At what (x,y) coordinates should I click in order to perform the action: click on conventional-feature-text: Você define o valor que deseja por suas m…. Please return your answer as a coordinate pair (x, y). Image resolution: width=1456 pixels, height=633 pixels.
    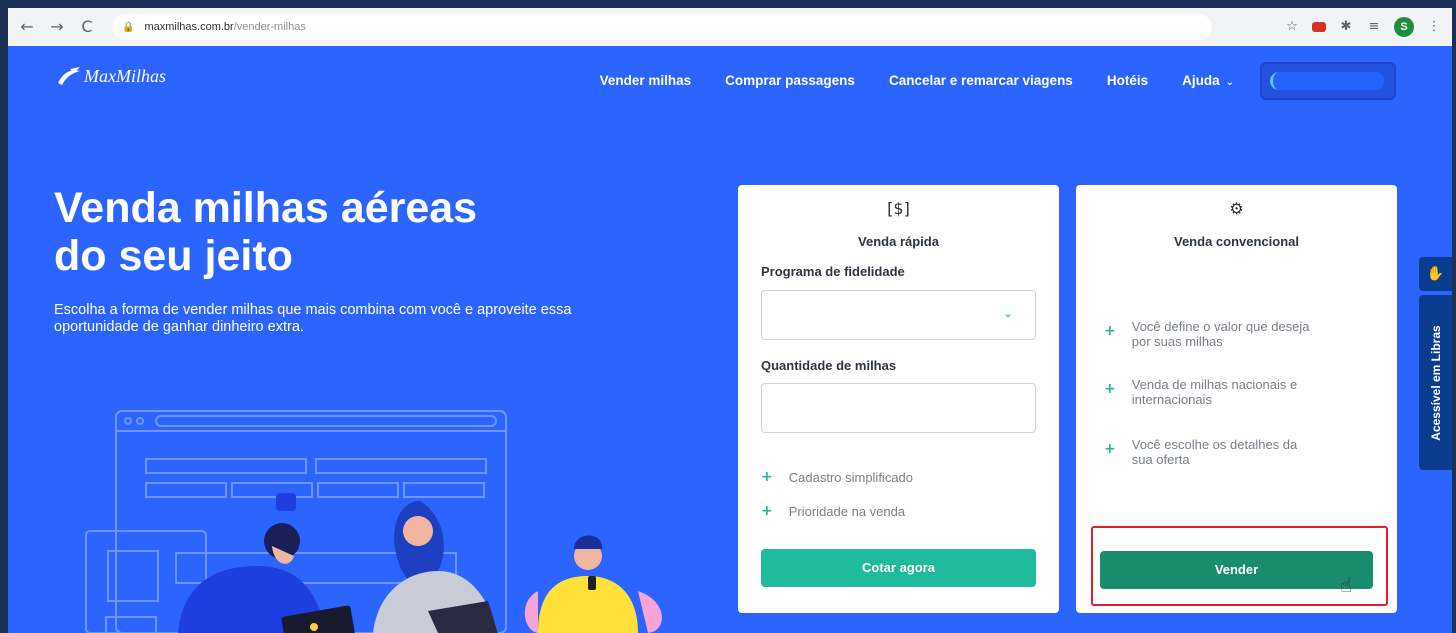
    Looking at the image, I should click on (1221, 334).